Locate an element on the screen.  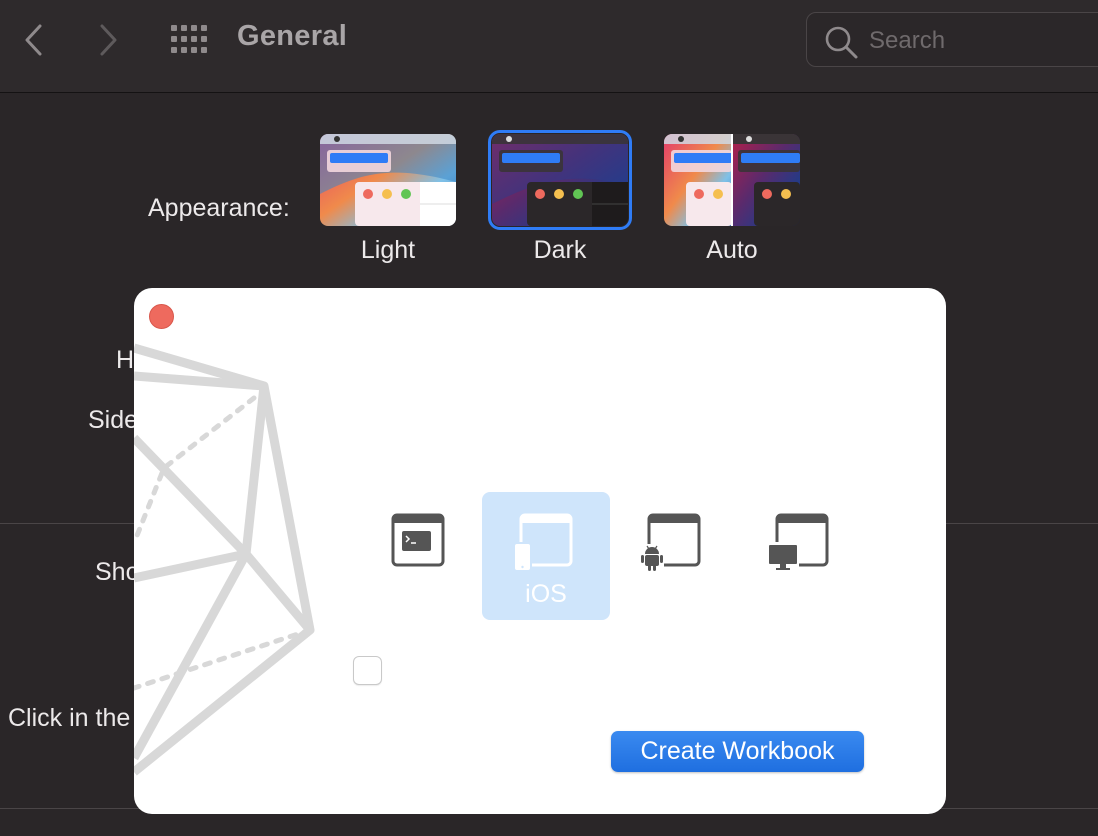
grid-icon is located at coordinates (189, 39).